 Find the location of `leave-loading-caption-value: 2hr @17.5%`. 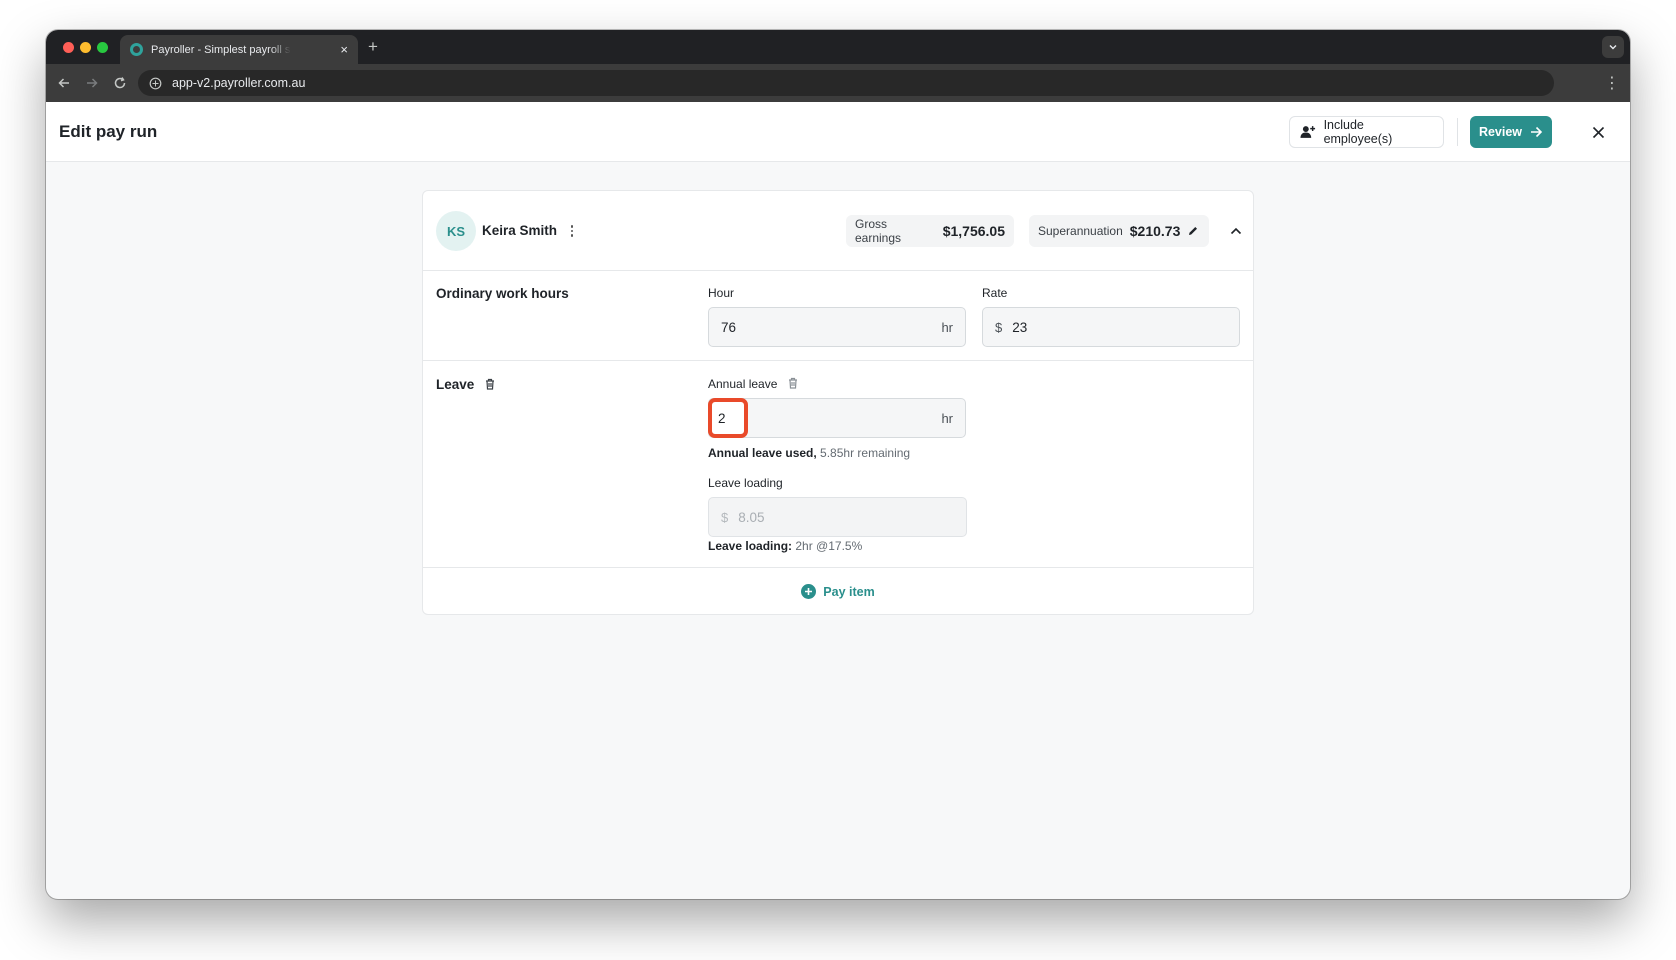

leave-loading-caption-value: 2hr @17.5% is located at coordinates (829, 546).